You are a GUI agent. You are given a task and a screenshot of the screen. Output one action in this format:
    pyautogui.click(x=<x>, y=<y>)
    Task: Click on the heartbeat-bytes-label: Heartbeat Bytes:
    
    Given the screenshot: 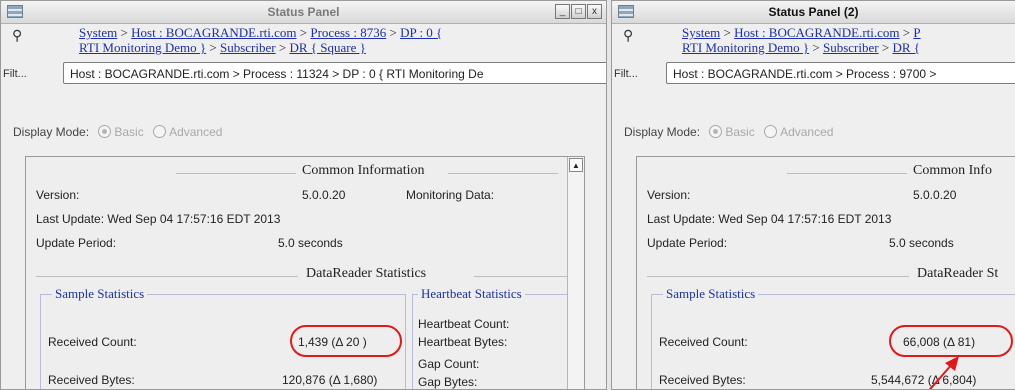 What is the action you would take?
    pyautogui.click(x=463, y=342)
    